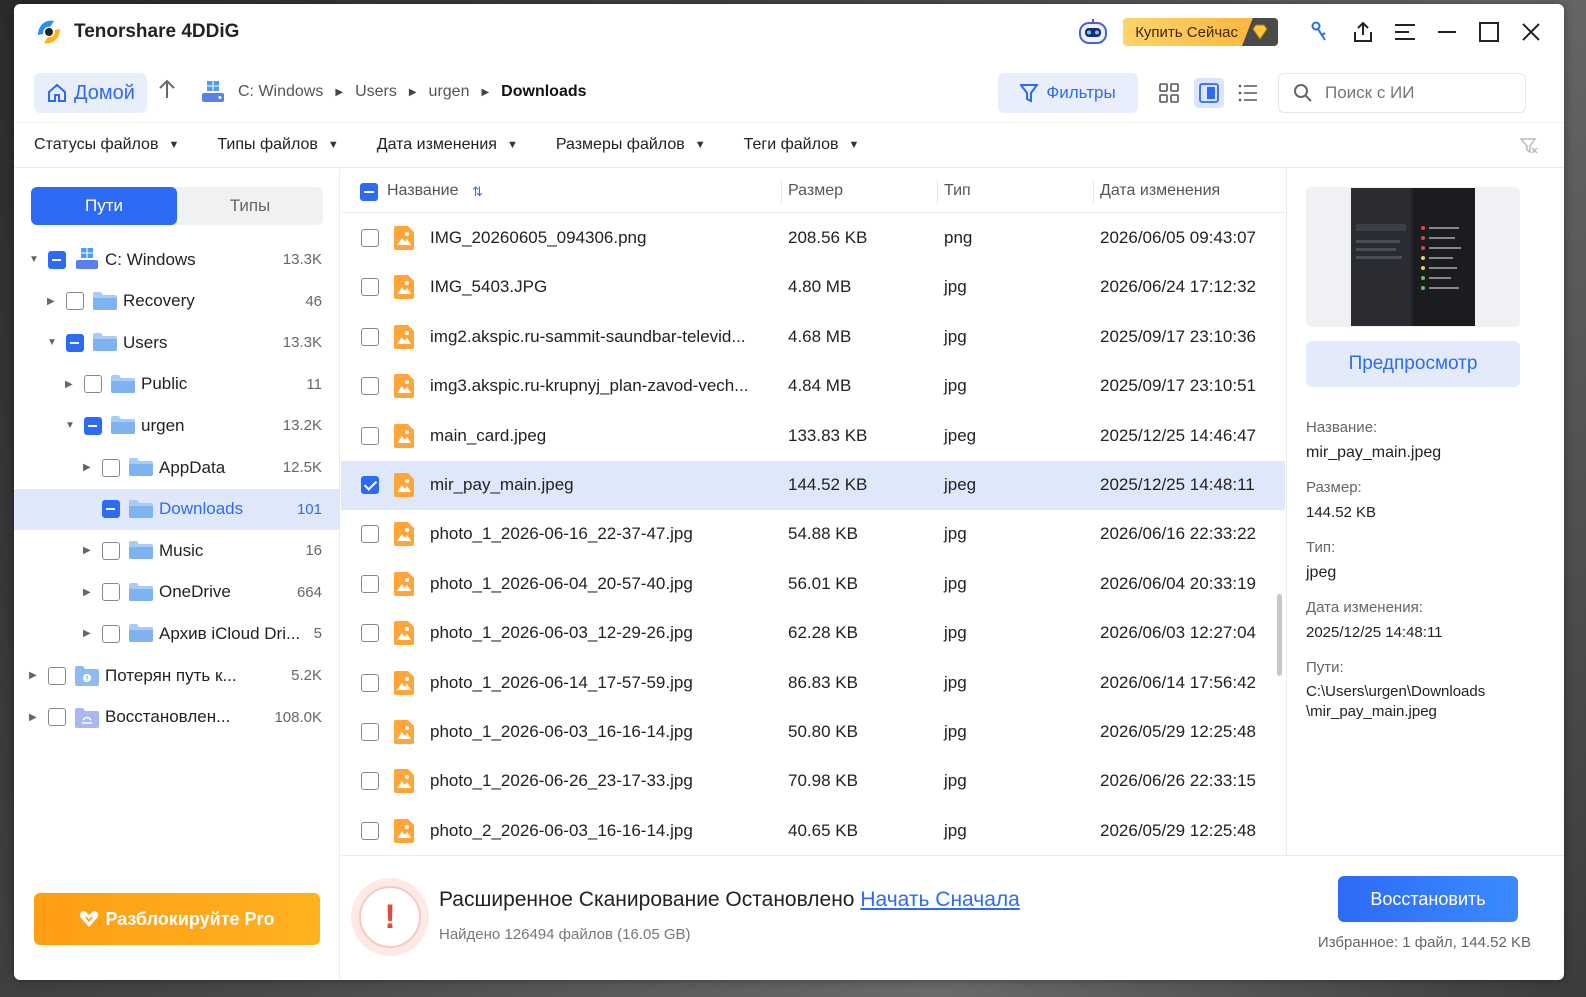  What do you see at coordinates (1363, 32) in the screenshot?
I see `share-icon` at bounding box center [1363, 32].